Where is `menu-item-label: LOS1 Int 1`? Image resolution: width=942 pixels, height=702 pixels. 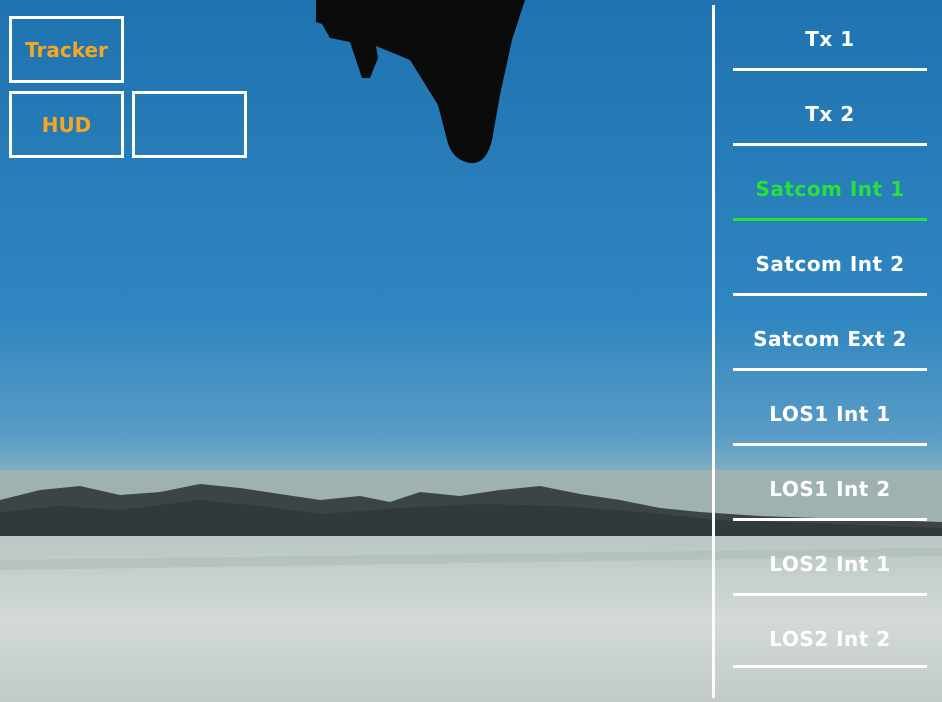
menu-item-label: LOS1 Int 1 is located at coordinates (830, 414).